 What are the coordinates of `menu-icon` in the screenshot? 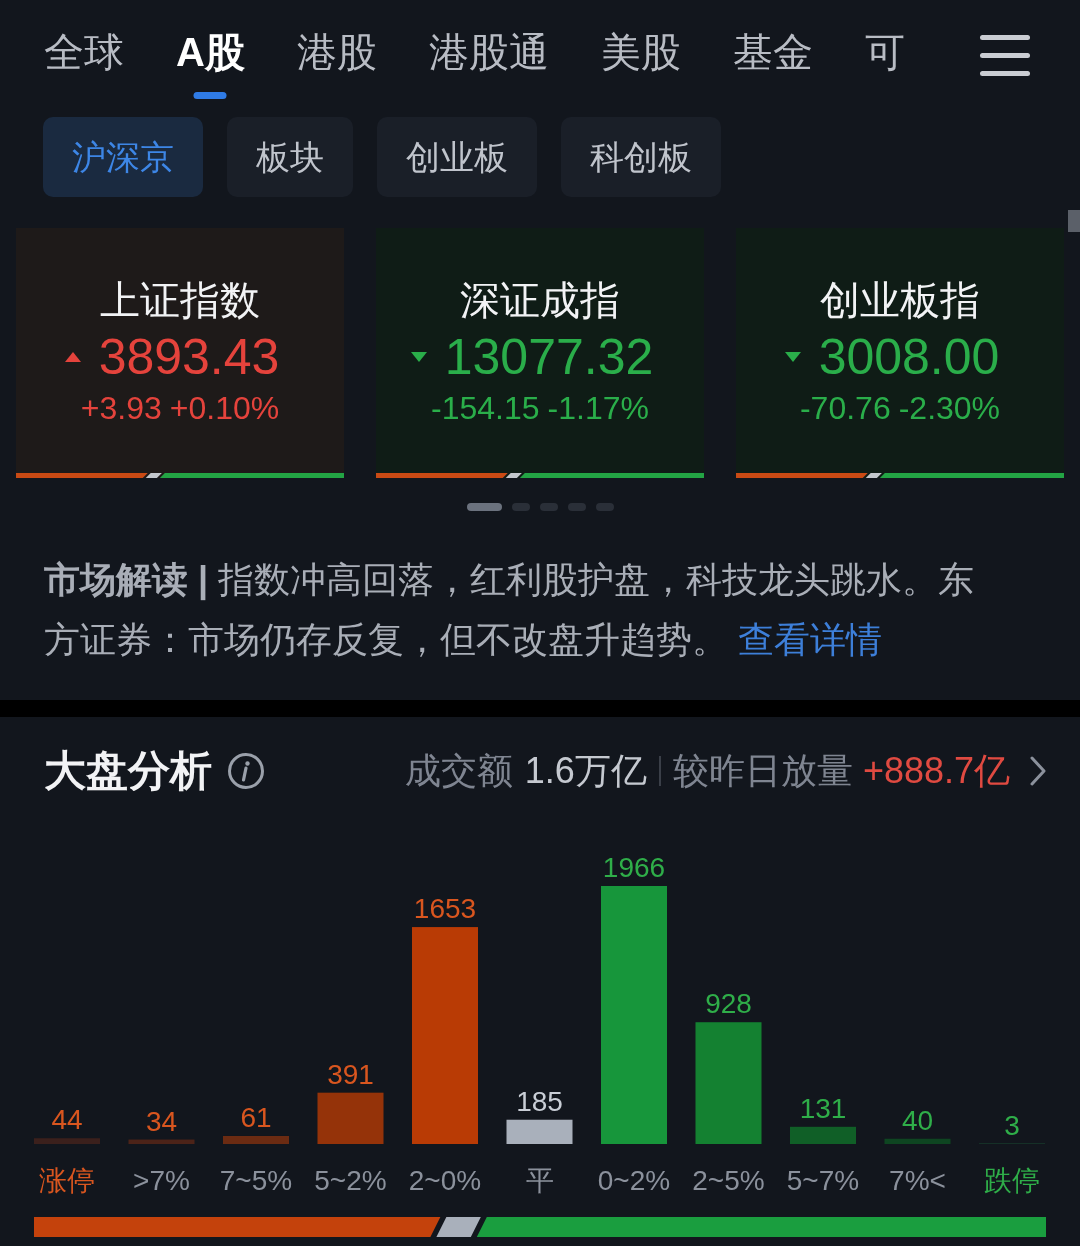 It's located at (1005, 55).